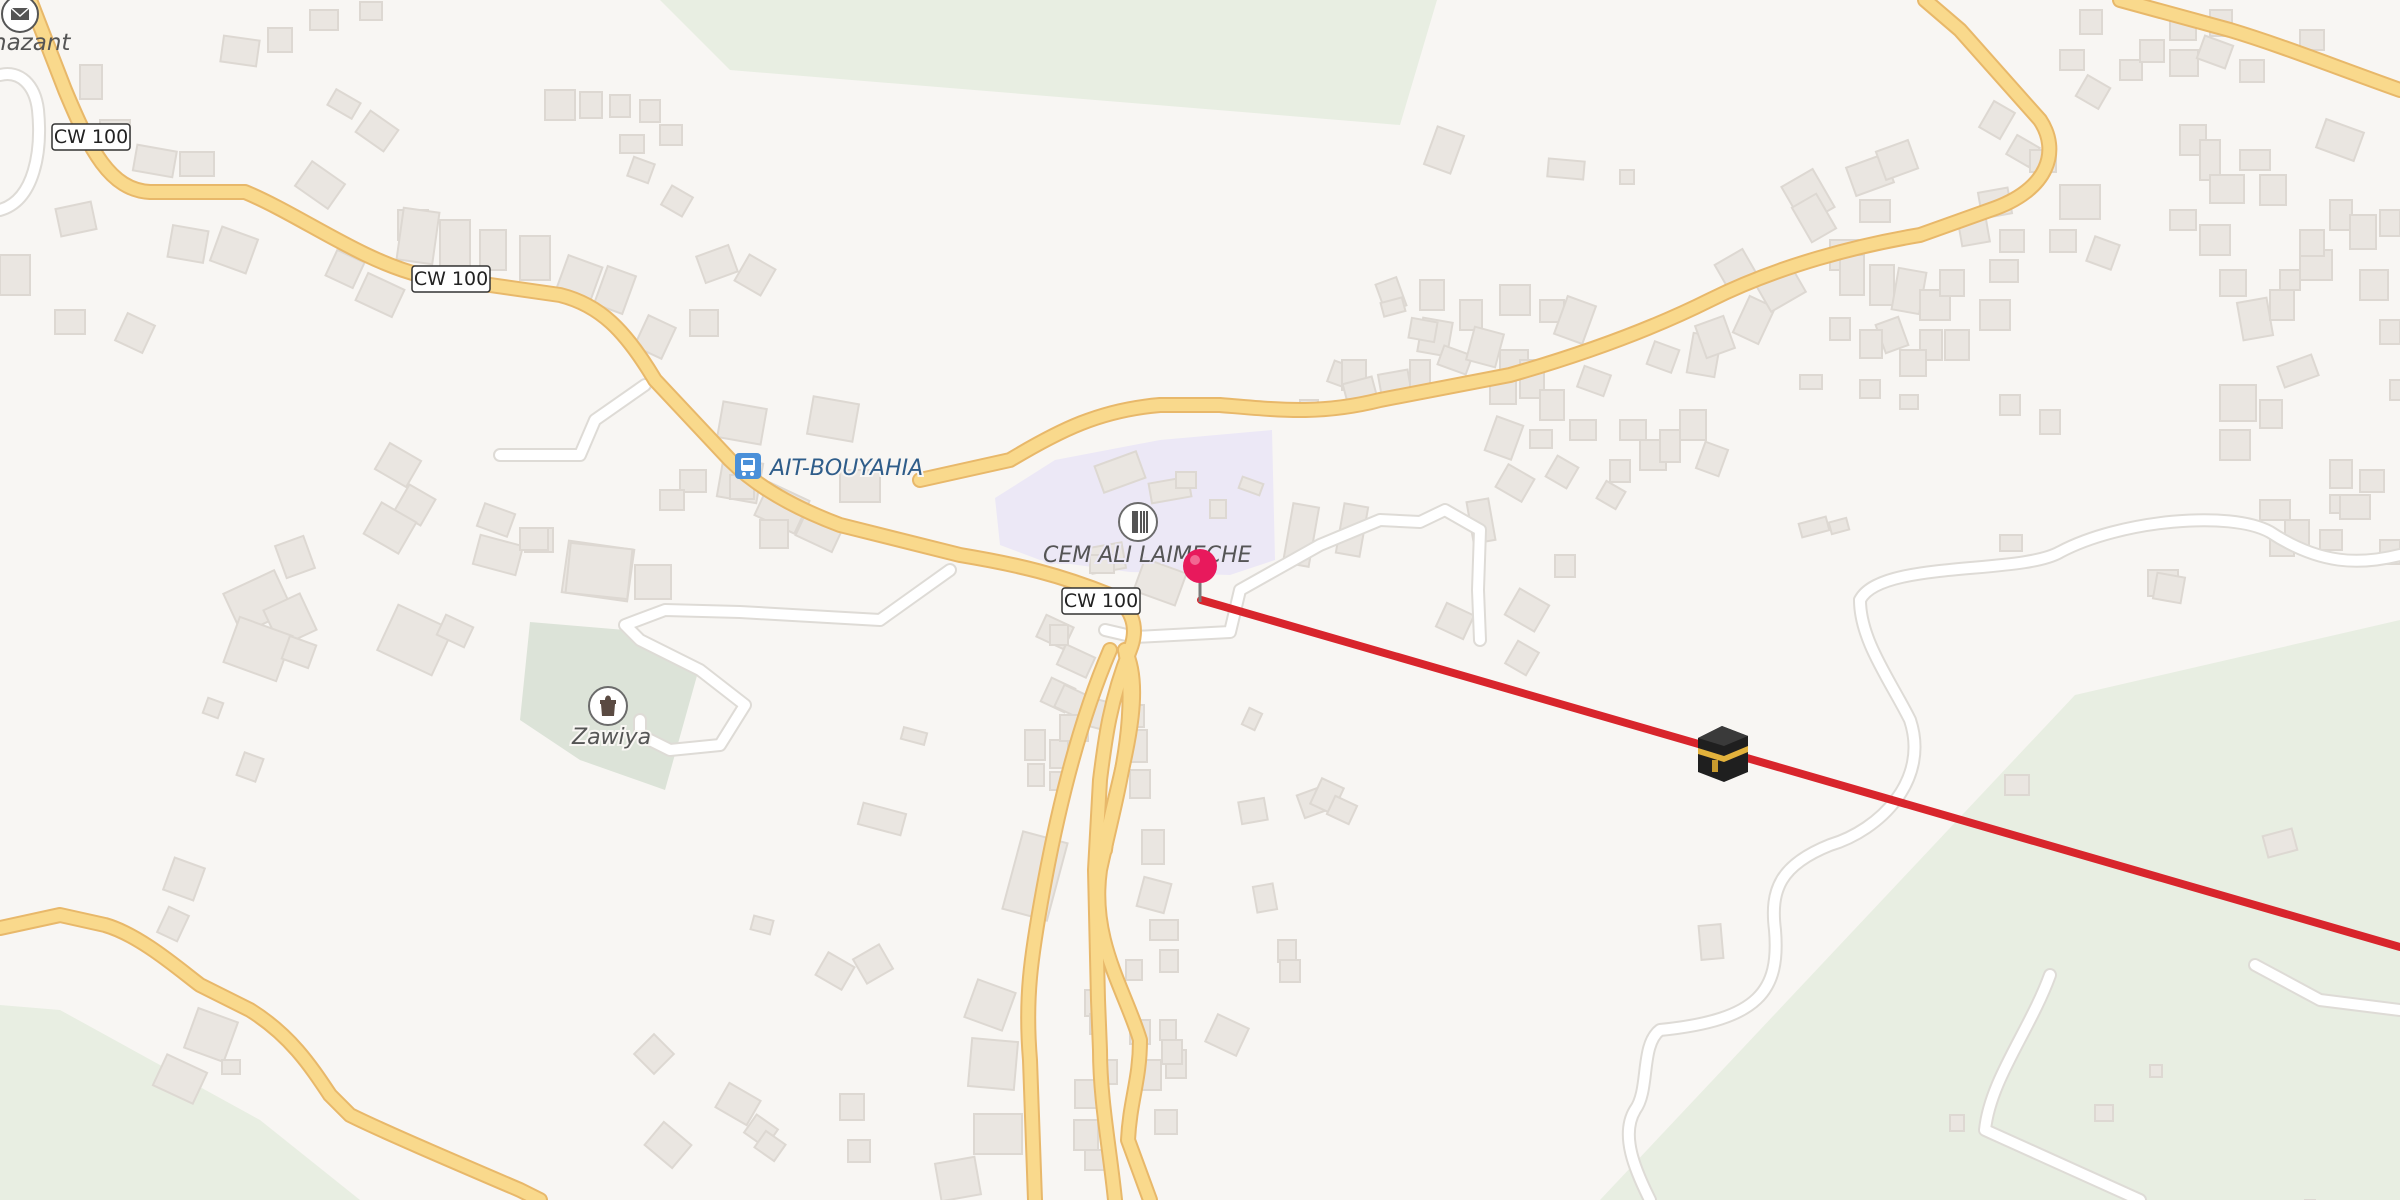 This screenshot has width=2400, height=1200. What do you see at coordinates (748, 466) in the screenshot?
I see `bus-stop-icon` at bounding box center [748, 466].